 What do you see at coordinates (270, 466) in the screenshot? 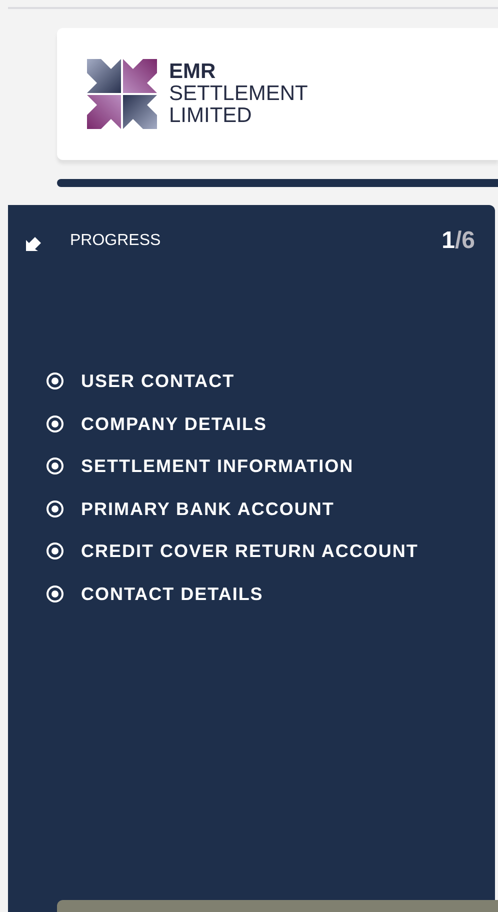
I see `progress-step: SETTLEMENT INFORMATION` at bounding box center [270, 466].